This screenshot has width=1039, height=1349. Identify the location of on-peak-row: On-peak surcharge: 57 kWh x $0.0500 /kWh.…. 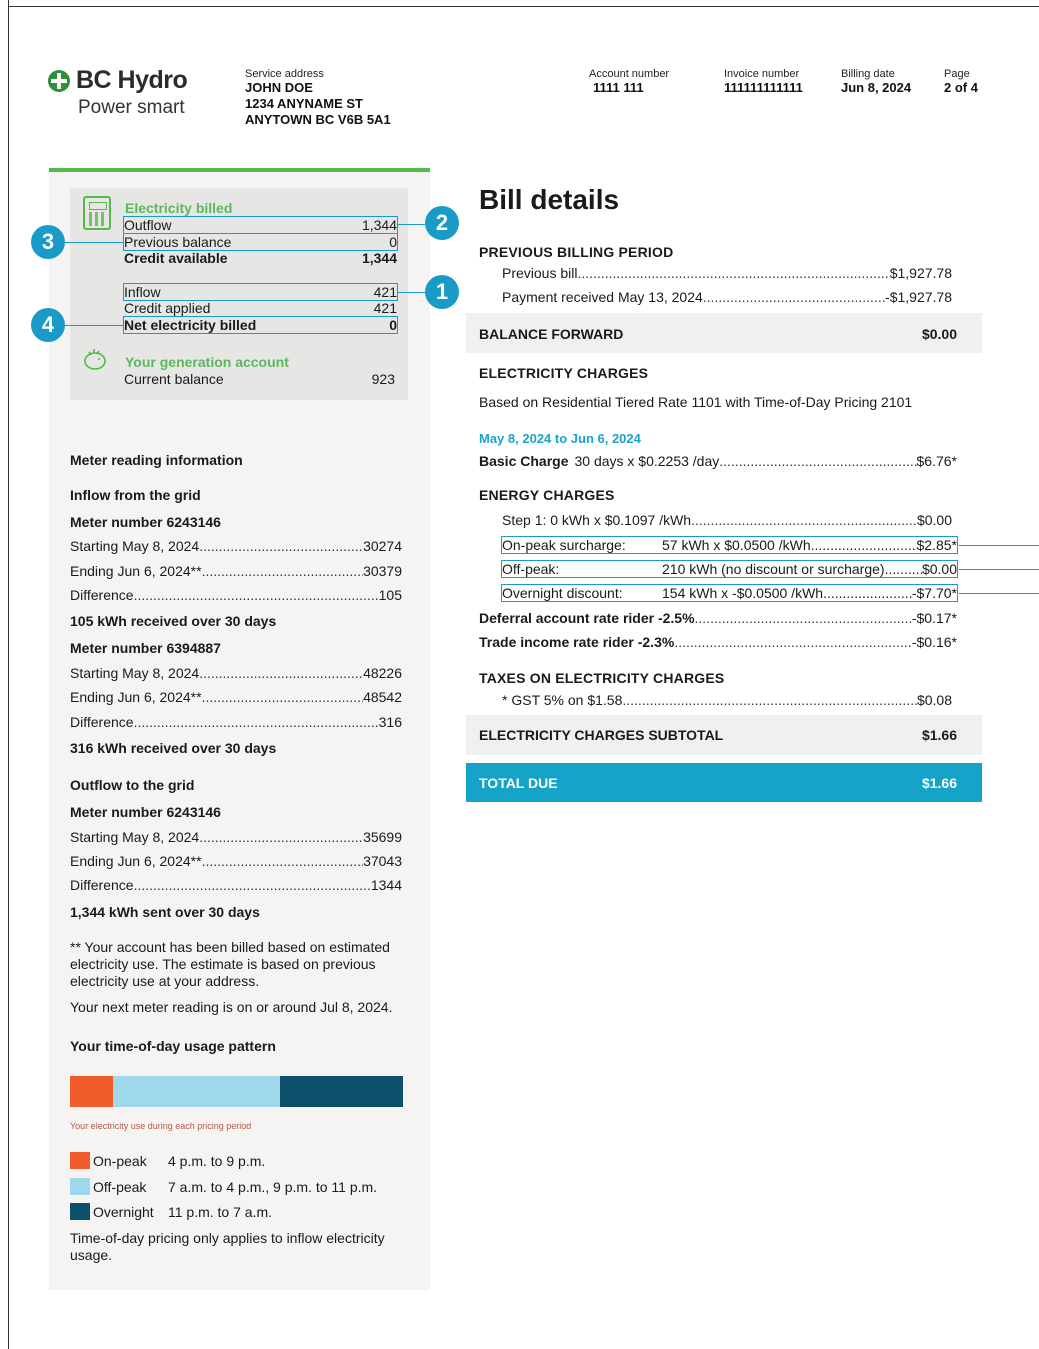
(729, 545).